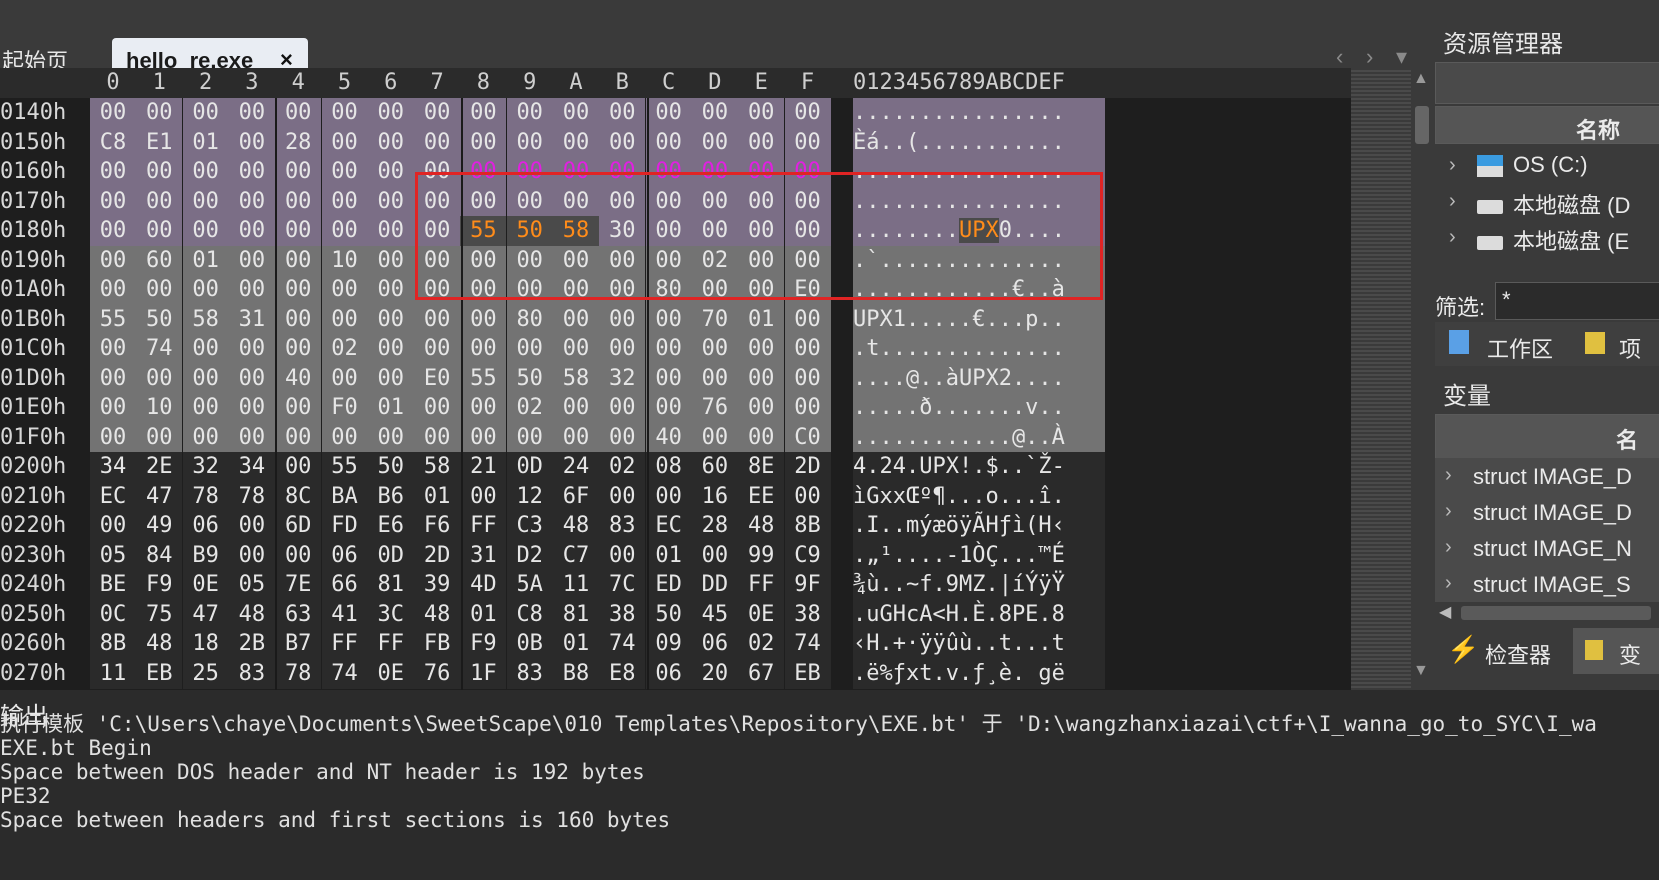  I want to click on hex-byte: 18, so click(205, 644).